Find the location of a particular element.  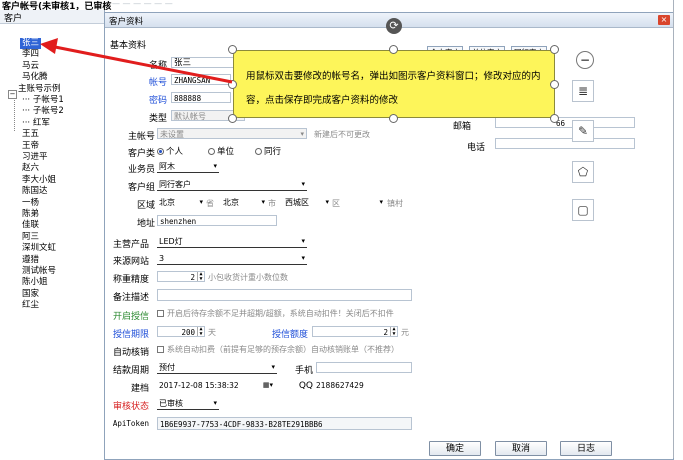

arrow-line is located at coordinates (141, 64).